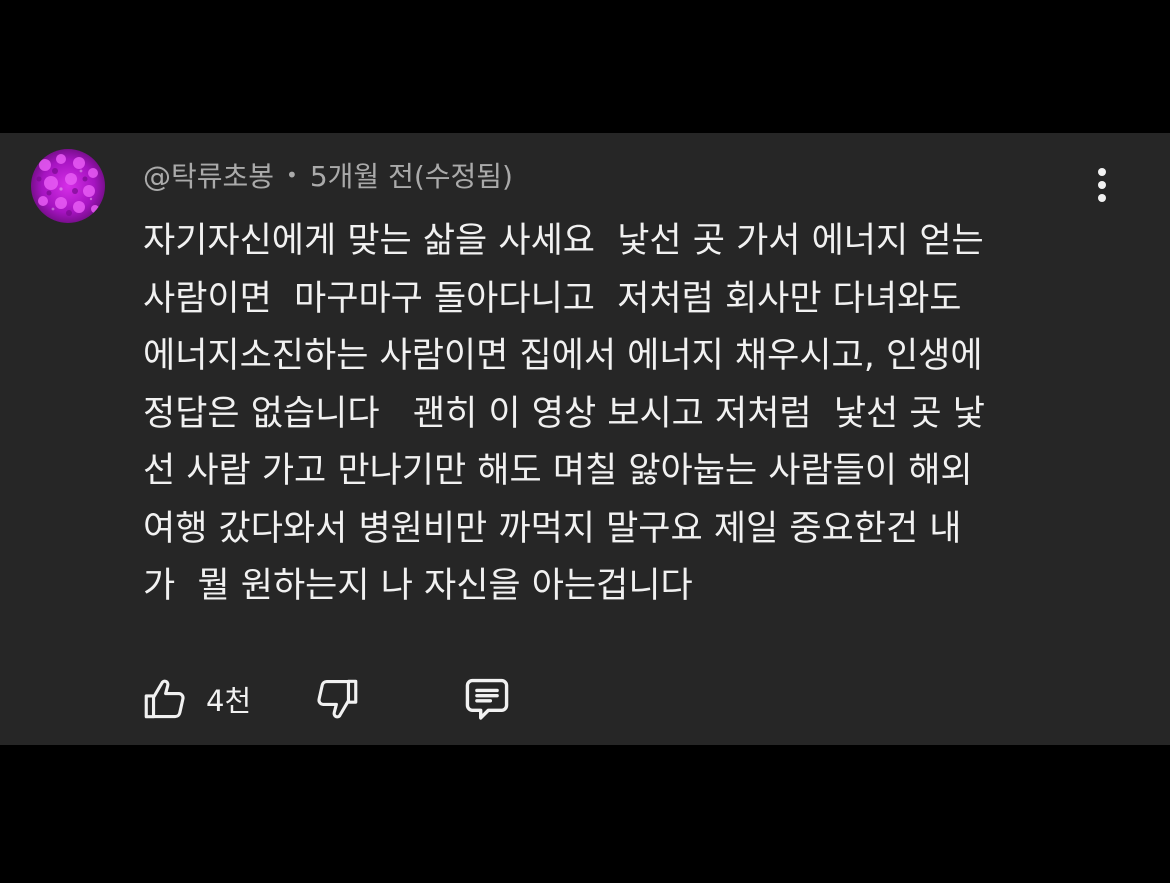  Describe the element at coordinates (195, 699) in the screenshot. I see `like-button: 4천` at that location.